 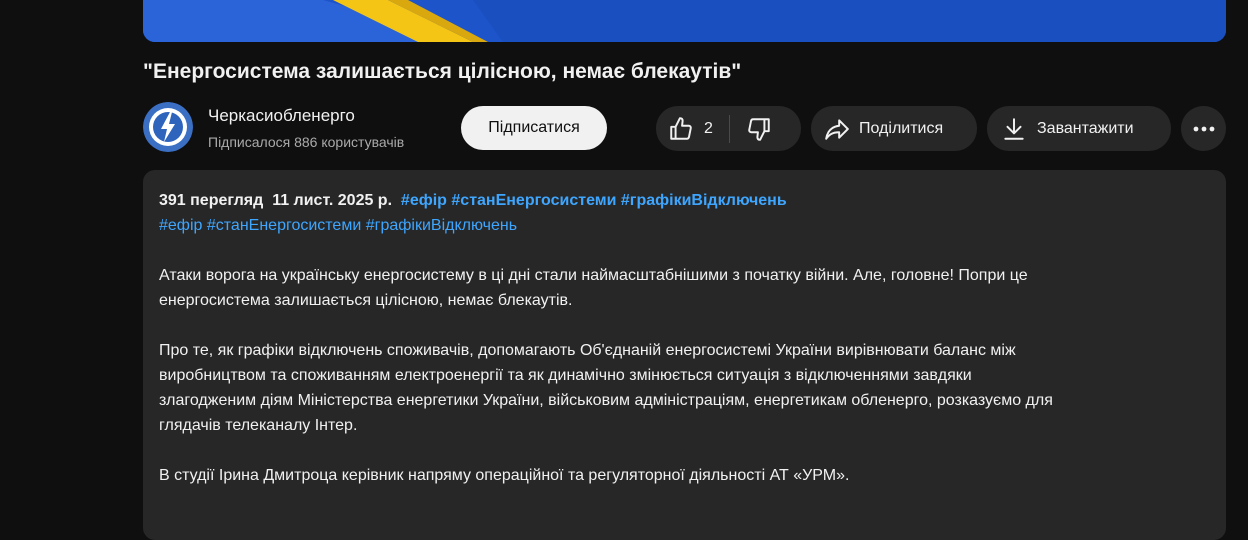 What do you see at coordinates (306, 142) in the screenshot?
I see `subscriber-count: Підписалося 886 користувачів` at bounding box center [306, 142].